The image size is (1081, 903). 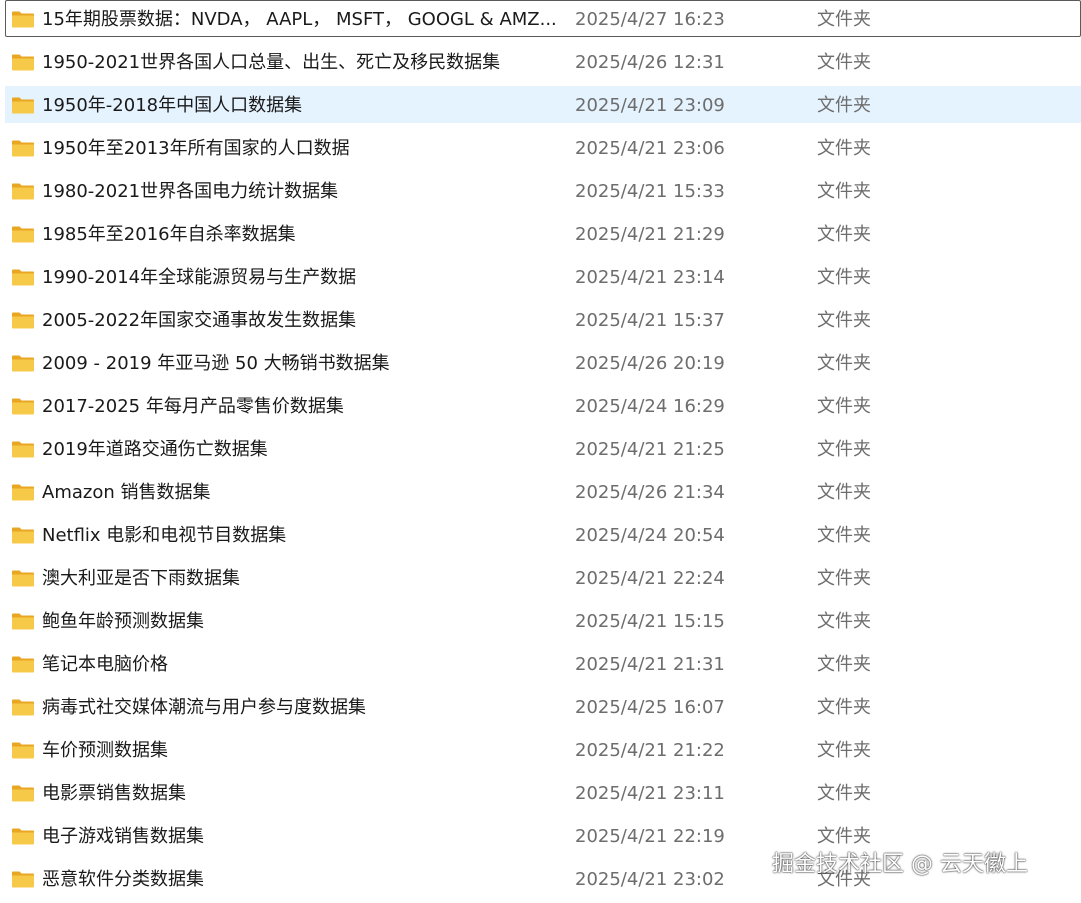 I want to click on file-name: 澳大利亚是否下雨数据集, so click(x=141, y=578).